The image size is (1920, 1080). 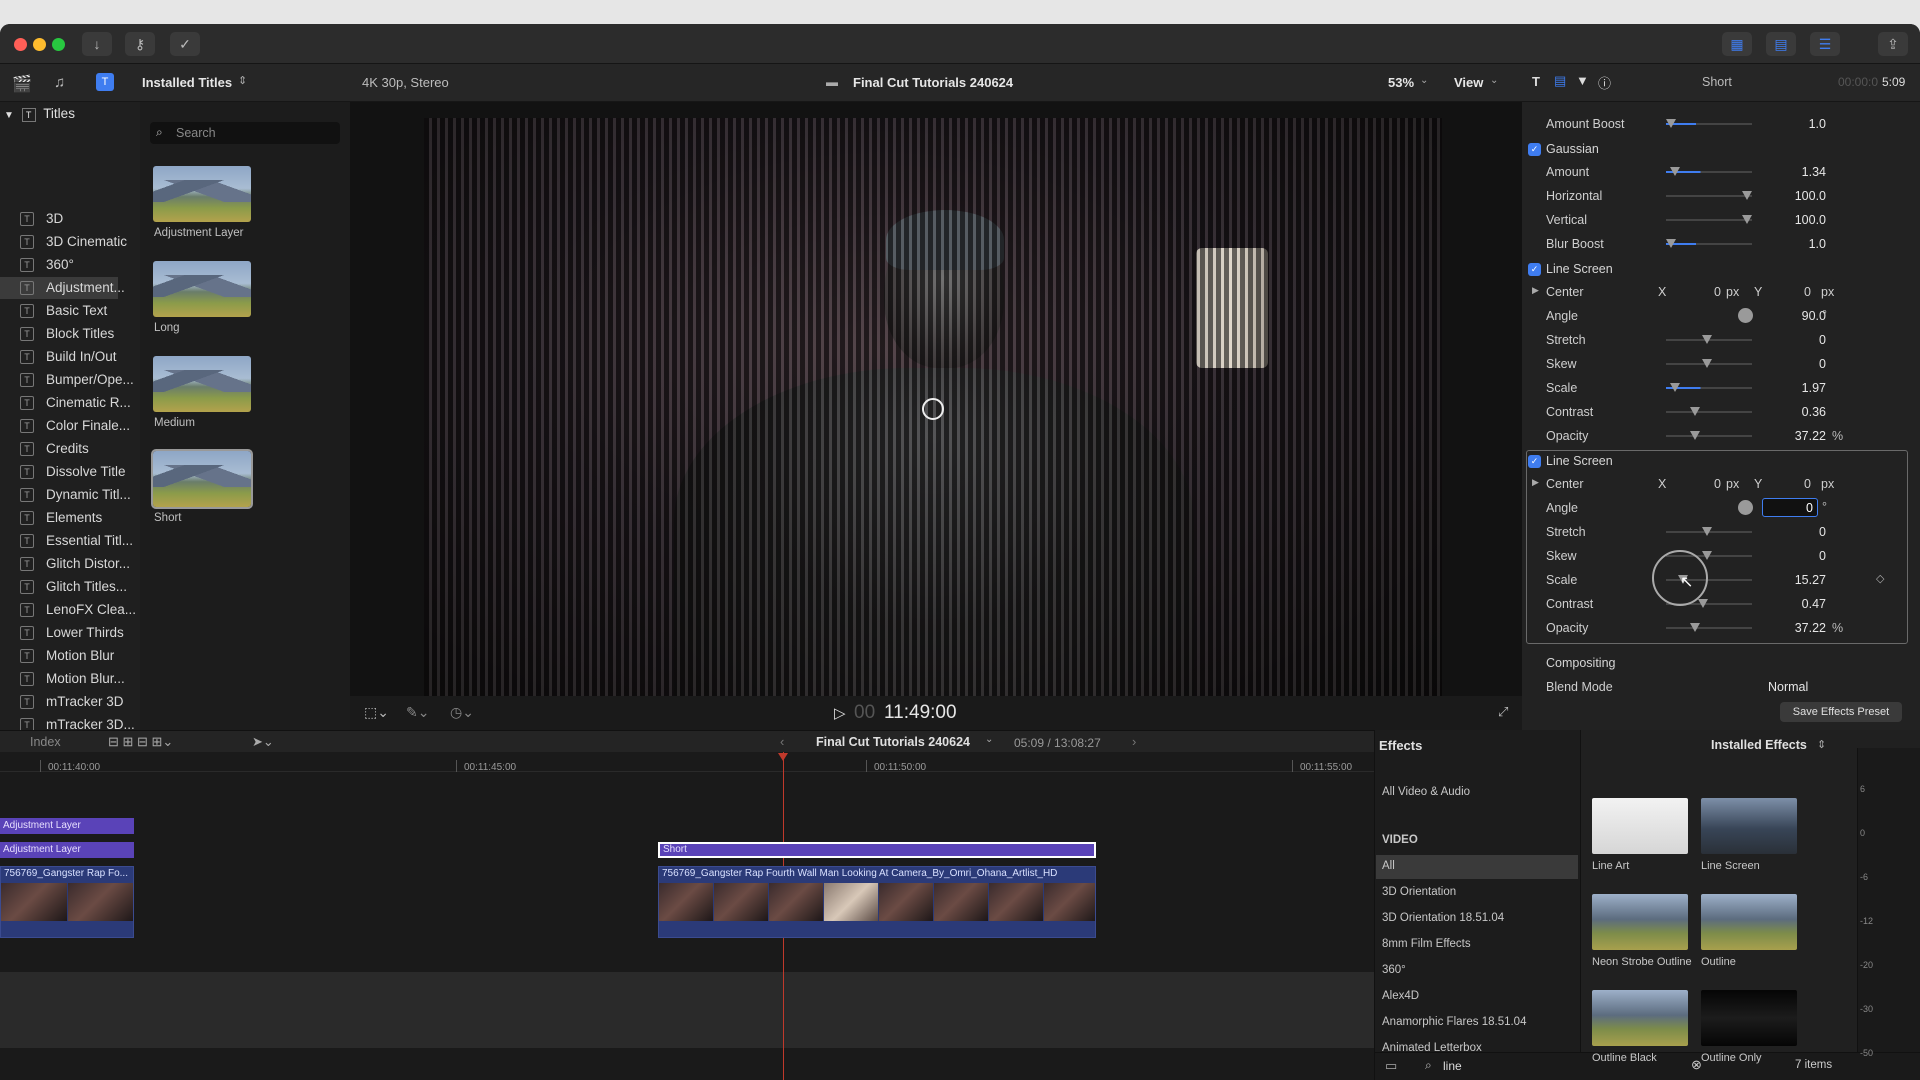 I want to click on search-field: ⌕ Search, so click(x=245, y=133).